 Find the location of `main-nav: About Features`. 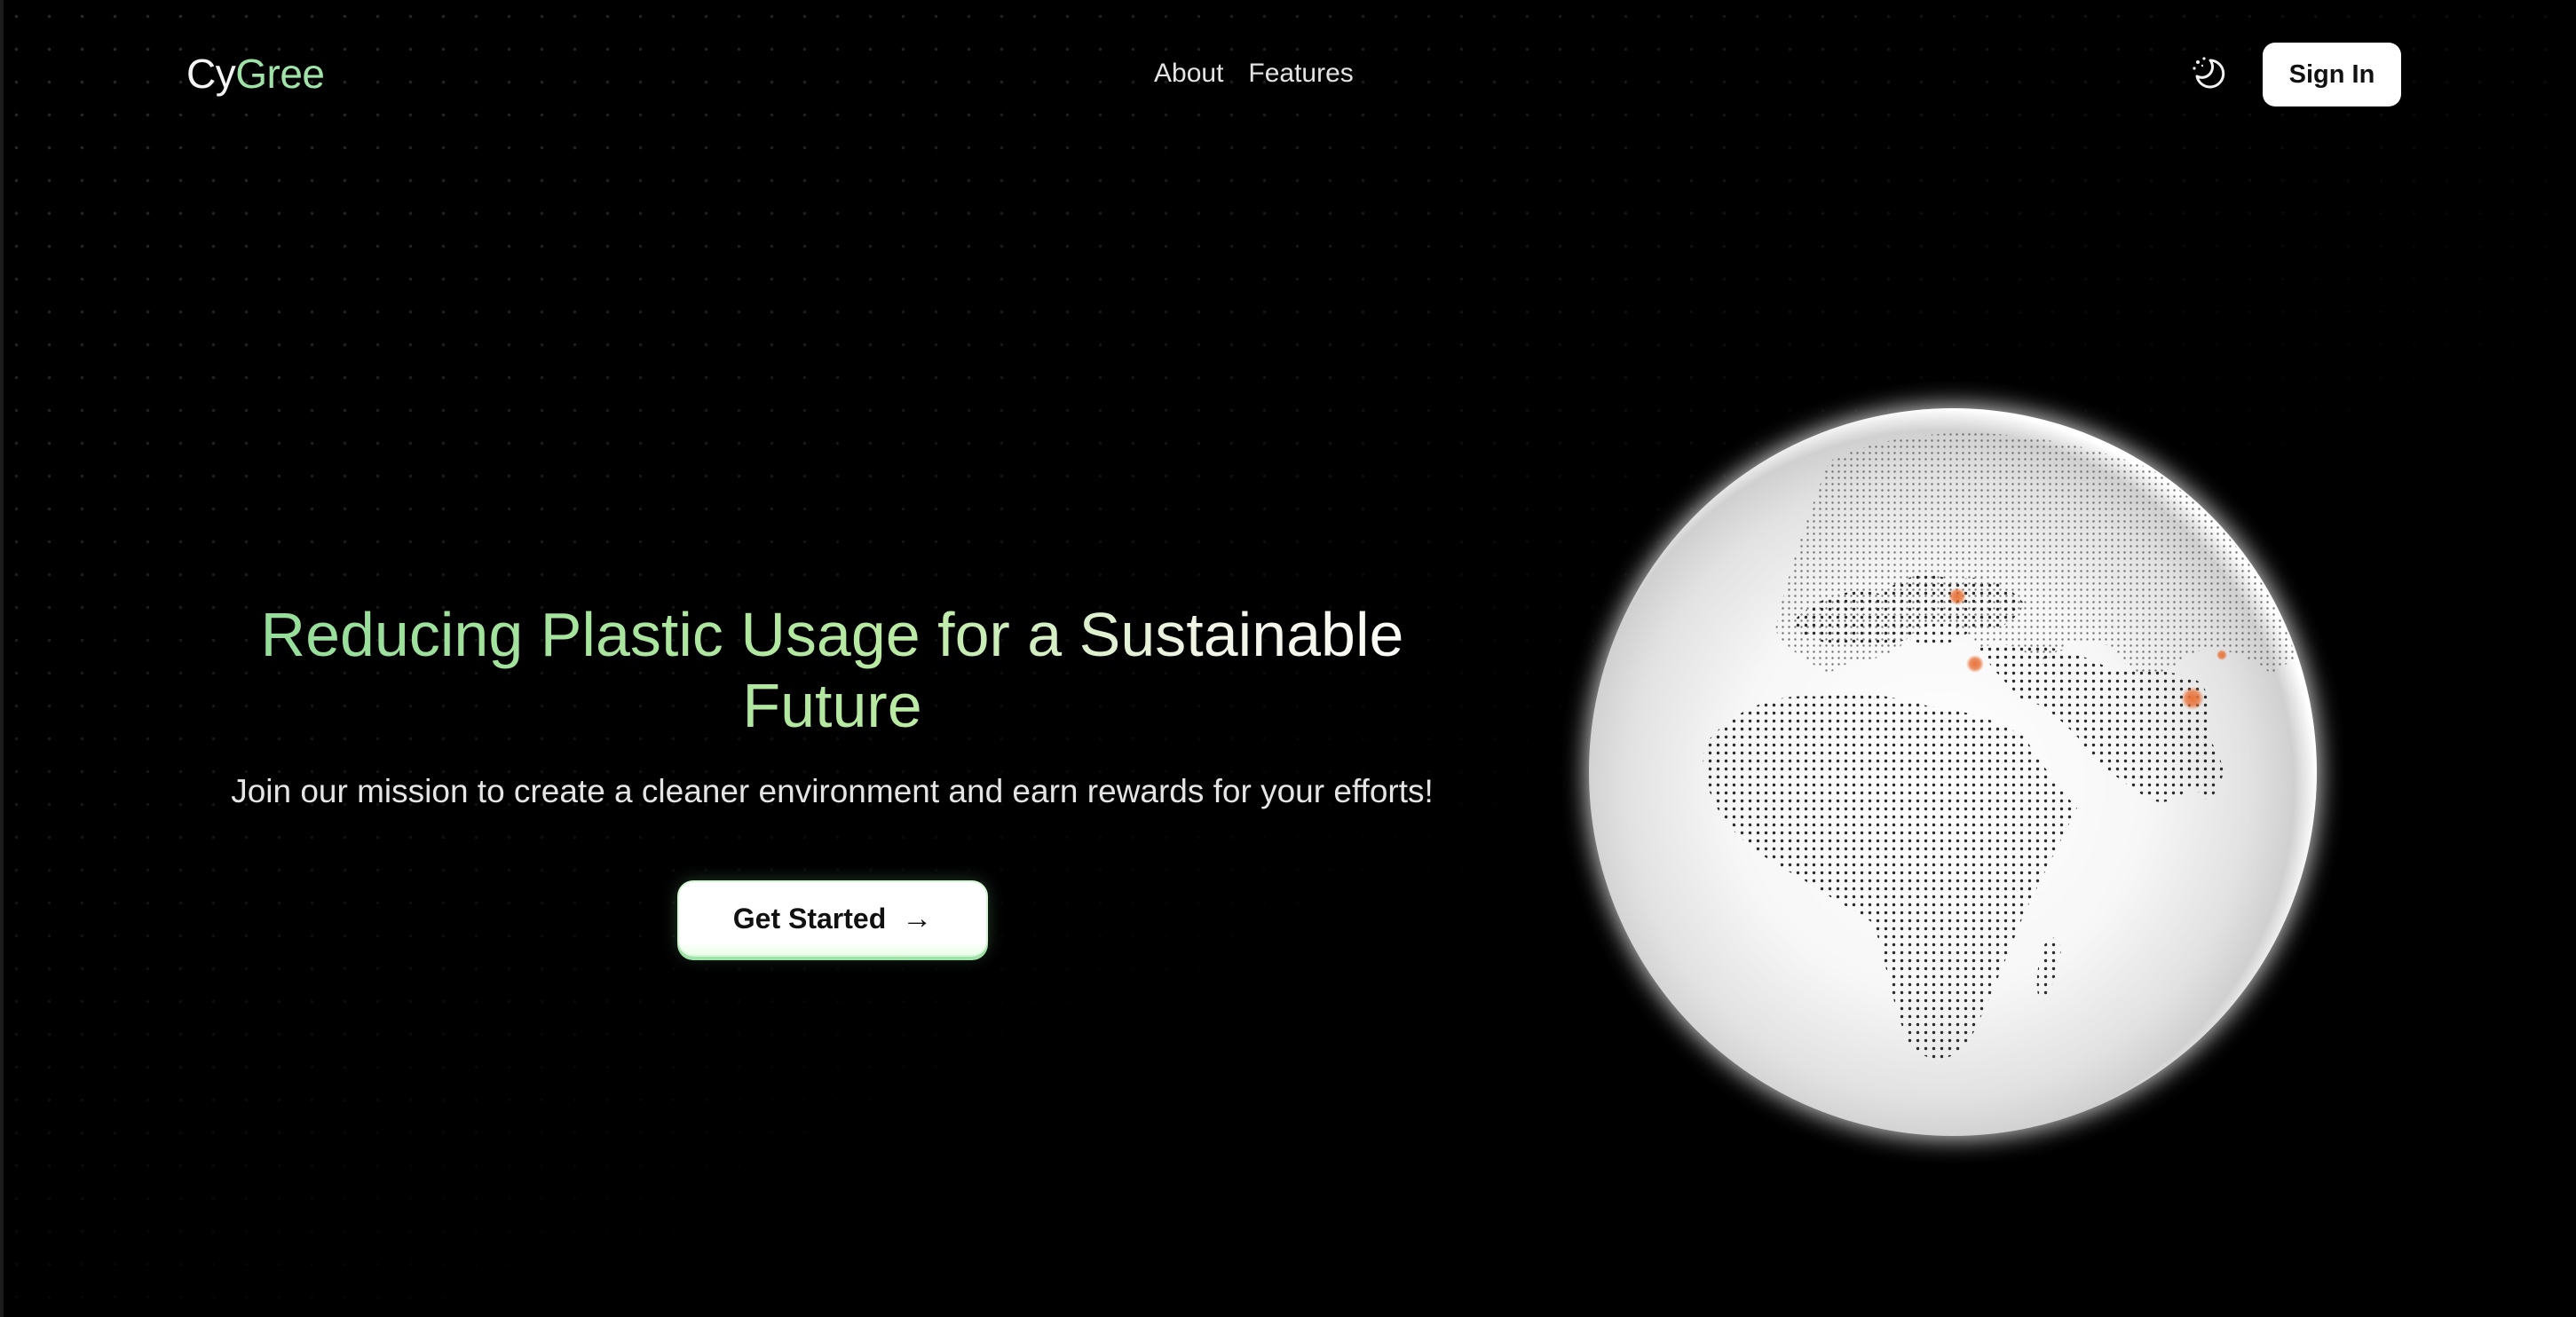

main-nav: About Features is located at coordinates (1254, 74).